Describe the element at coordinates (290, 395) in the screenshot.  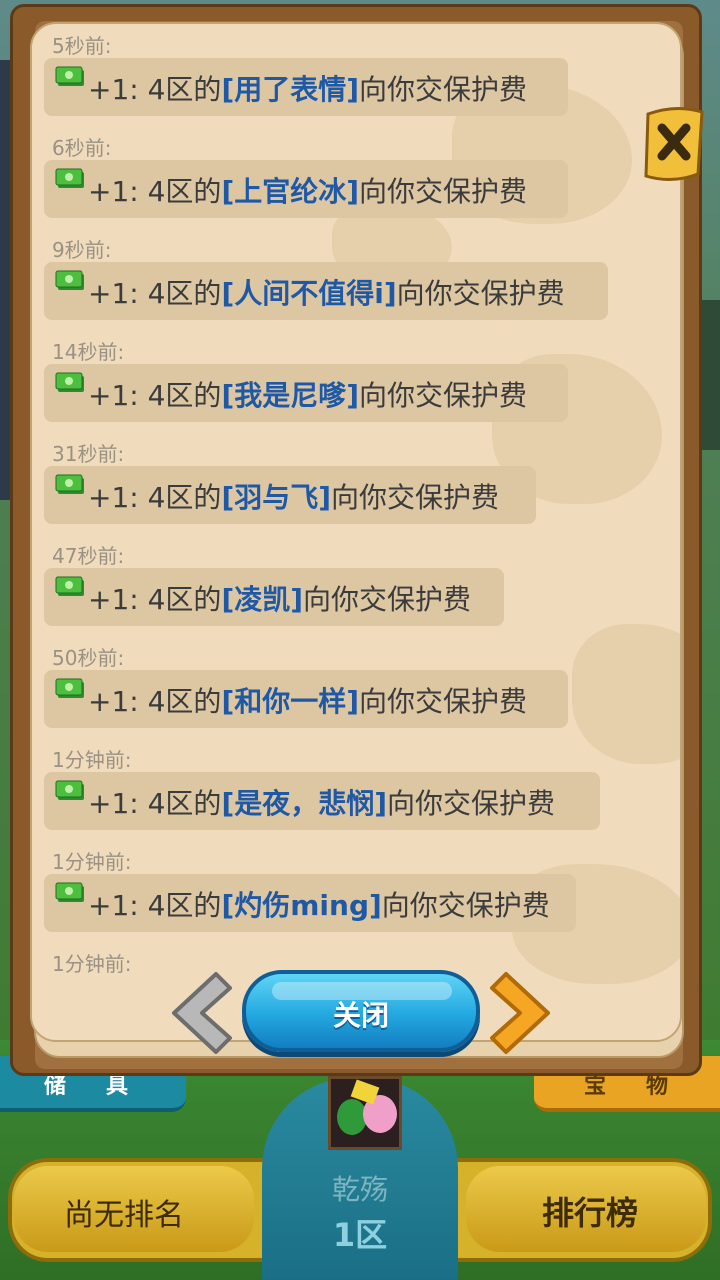
I see `player-name-link: [我是尼嗲]` at that location.